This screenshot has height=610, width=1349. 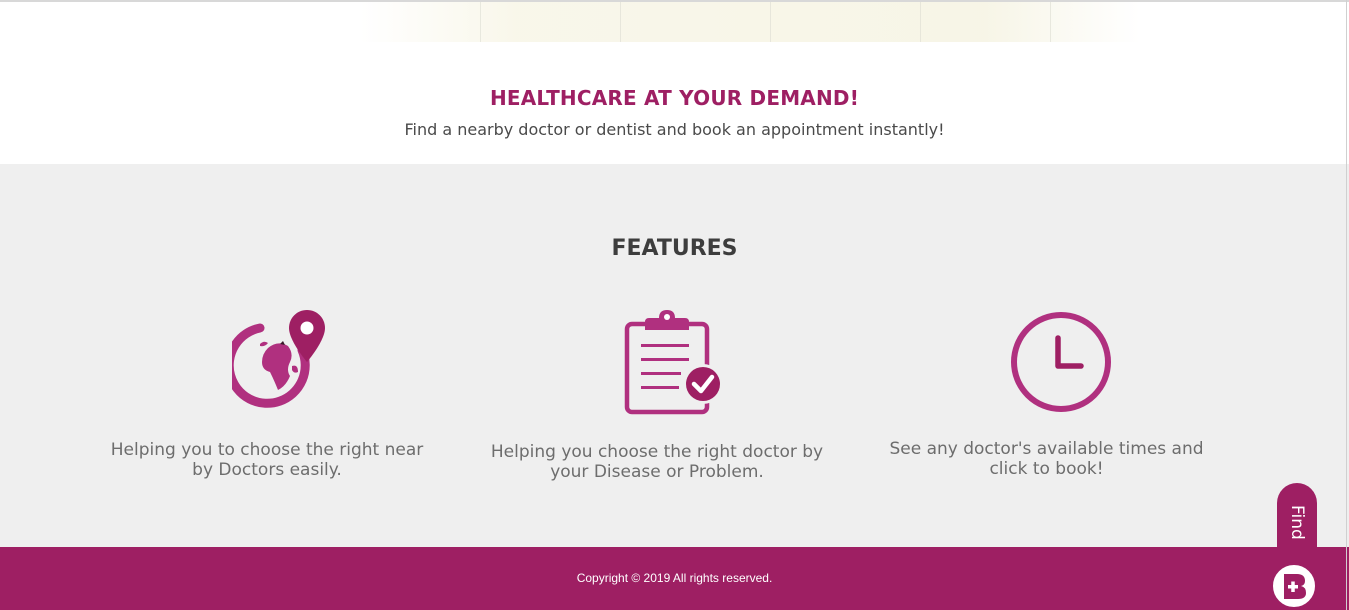 What do you see at coordinates (1346, 305) in the screenshot?
I see `scrollbar-edge` at bounding box center [1346, 305].